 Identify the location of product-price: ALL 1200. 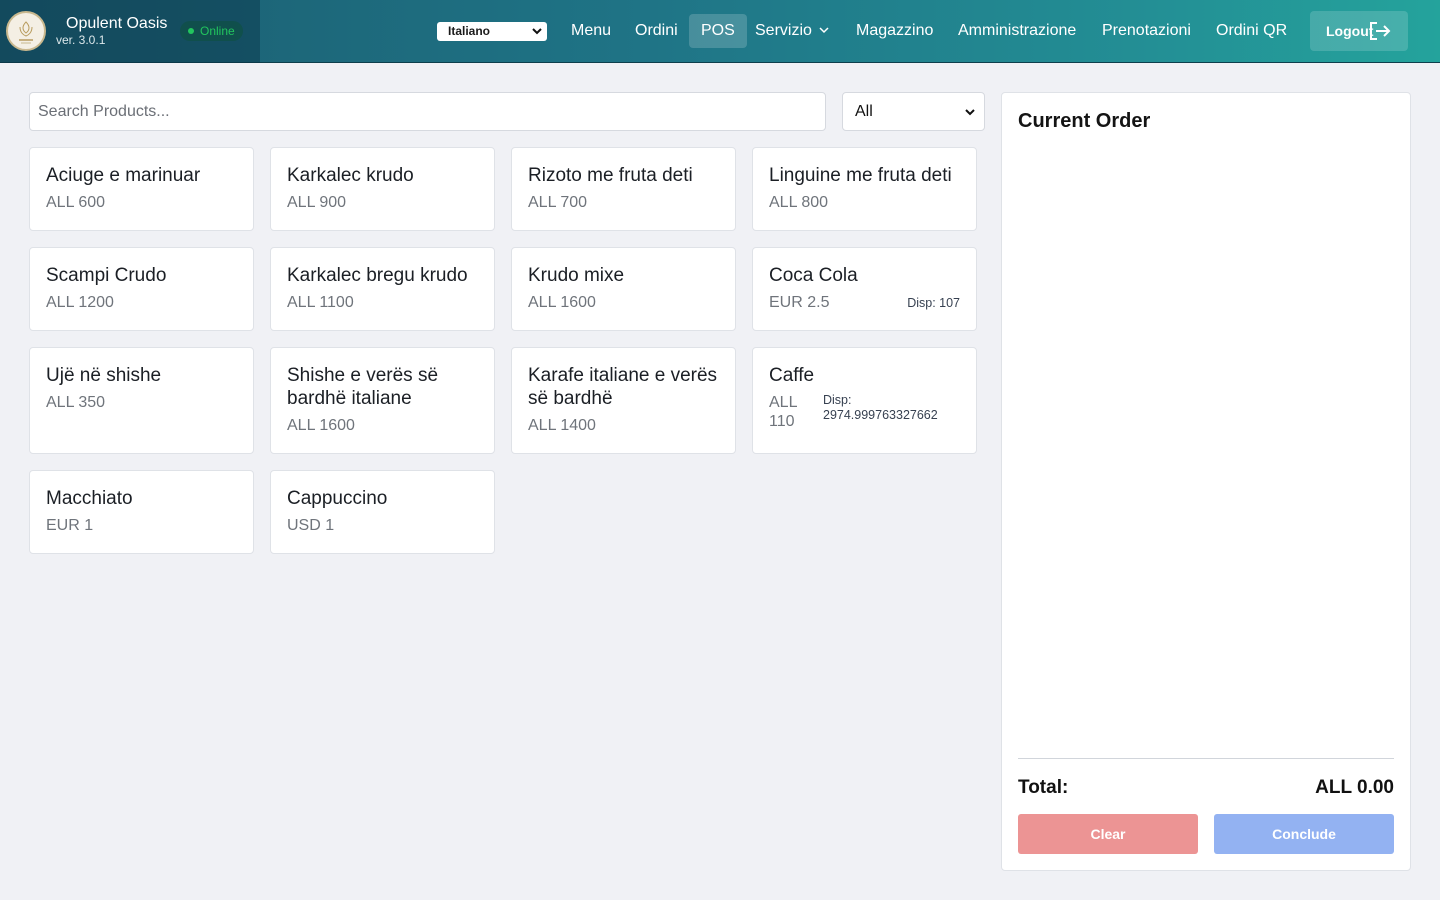
(80, 302).